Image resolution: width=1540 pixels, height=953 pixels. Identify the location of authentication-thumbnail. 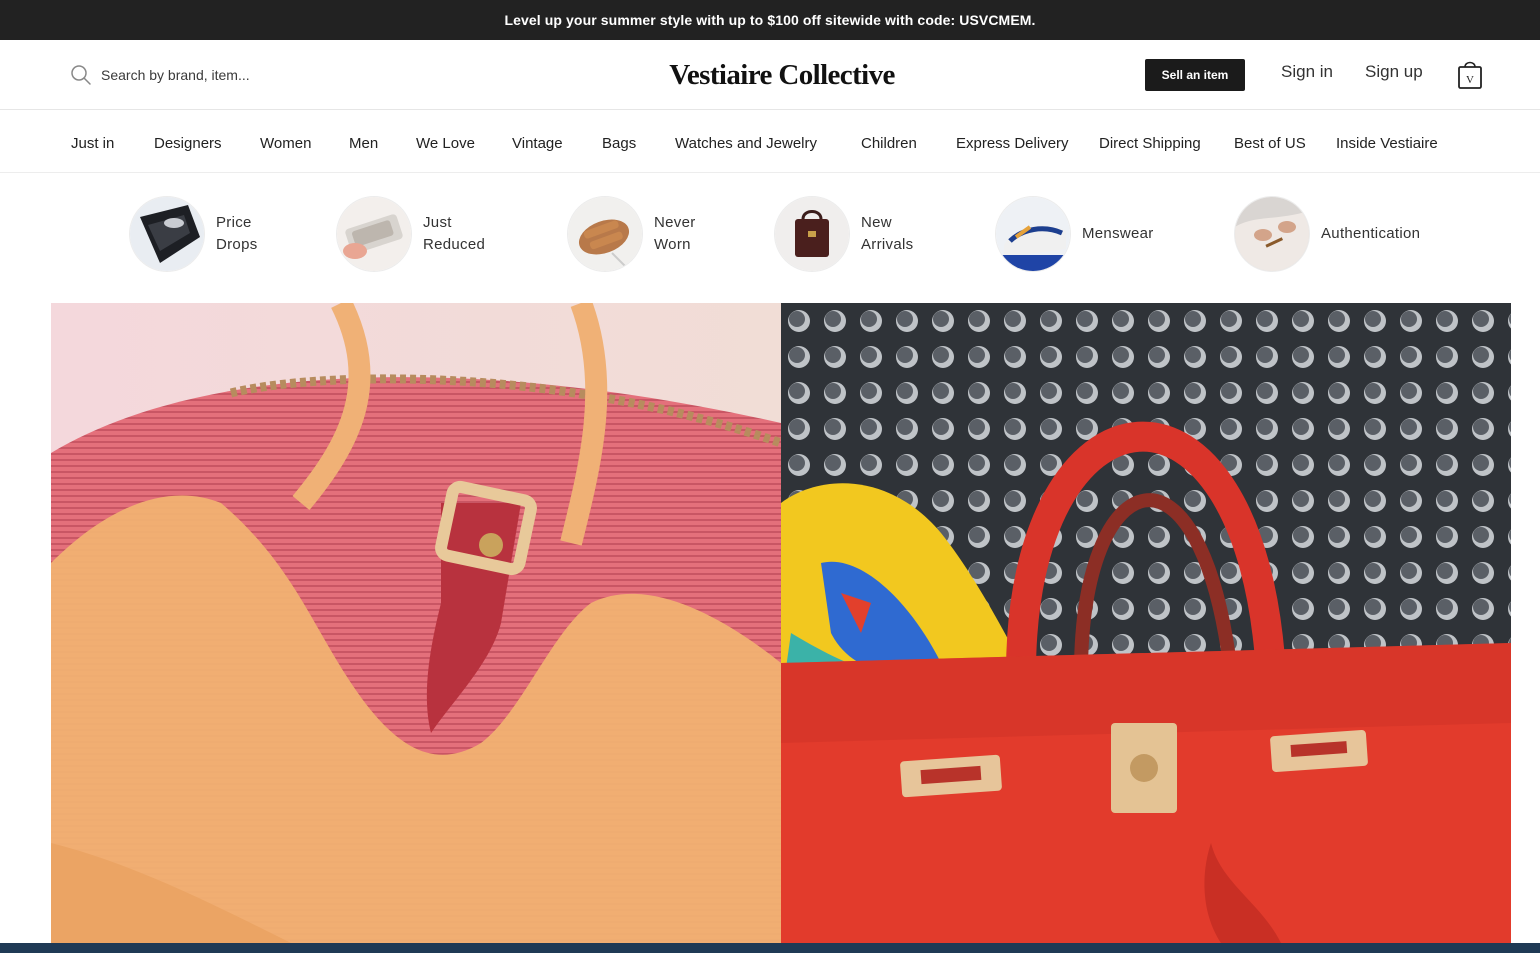
(1272, 234).